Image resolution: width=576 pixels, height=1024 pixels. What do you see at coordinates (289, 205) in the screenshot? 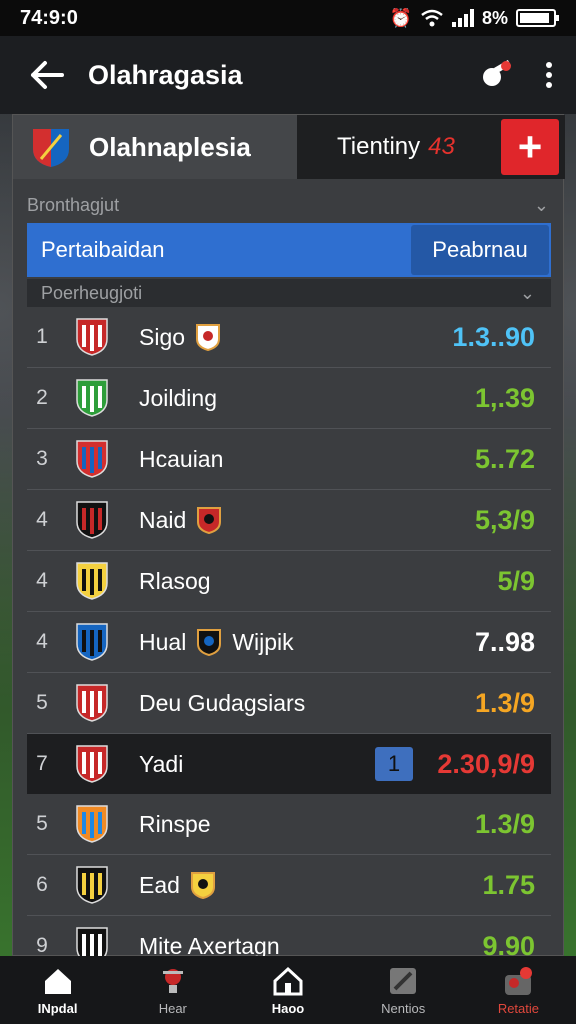
I see `section-header-1: Bronthagjut ⌄` at bounding box center [289, 205].